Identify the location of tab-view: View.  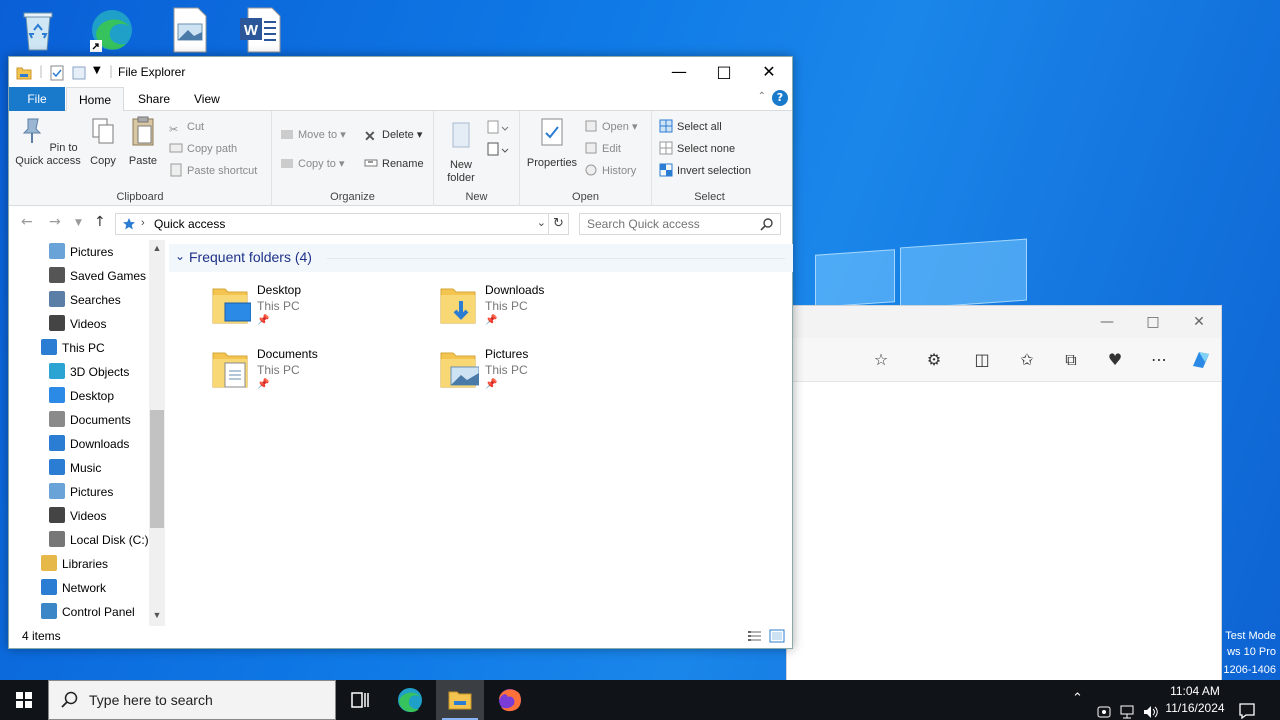
(207, 99).